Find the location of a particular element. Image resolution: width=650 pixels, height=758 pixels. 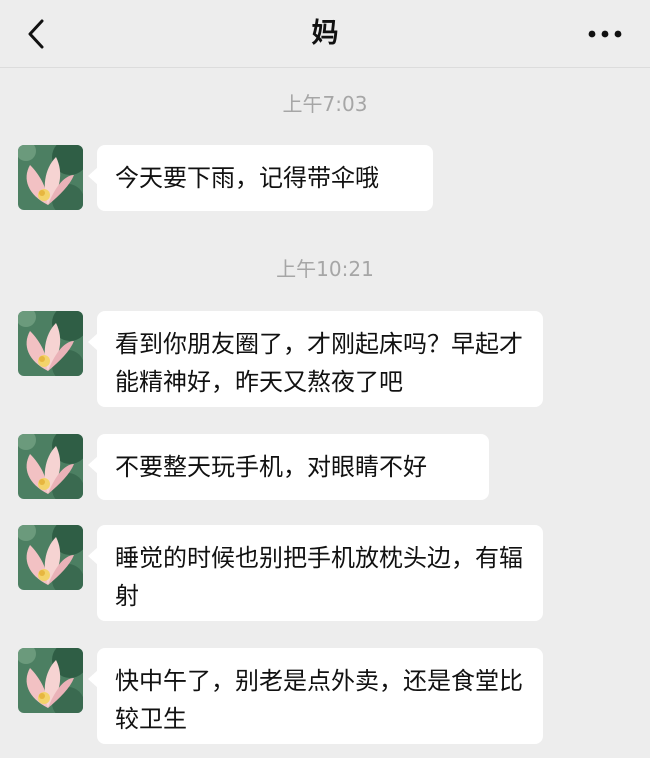

message-bubble: 睡觉的时候也别把手机放枕头边，有辐射 is located at coordinates (315, 573).